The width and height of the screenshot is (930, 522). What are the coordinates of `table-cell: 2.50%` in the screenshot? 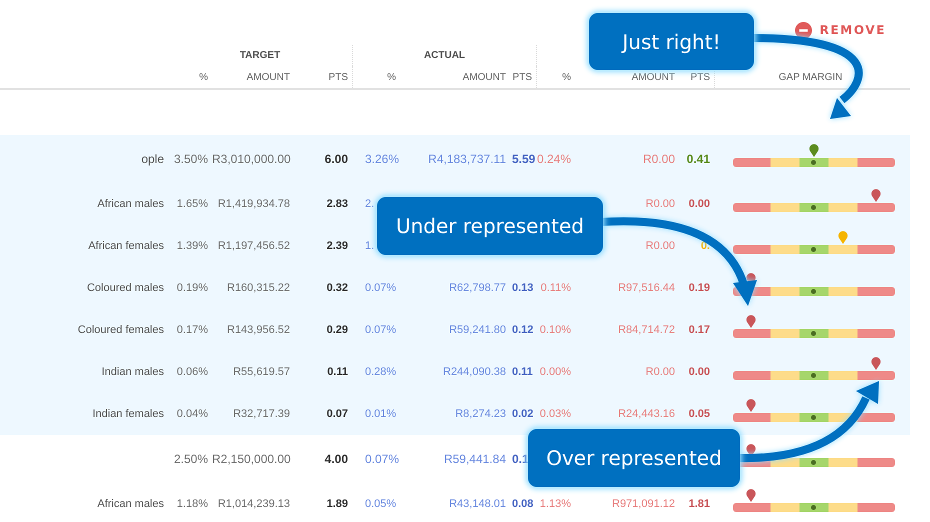 It's located at (191, 459).